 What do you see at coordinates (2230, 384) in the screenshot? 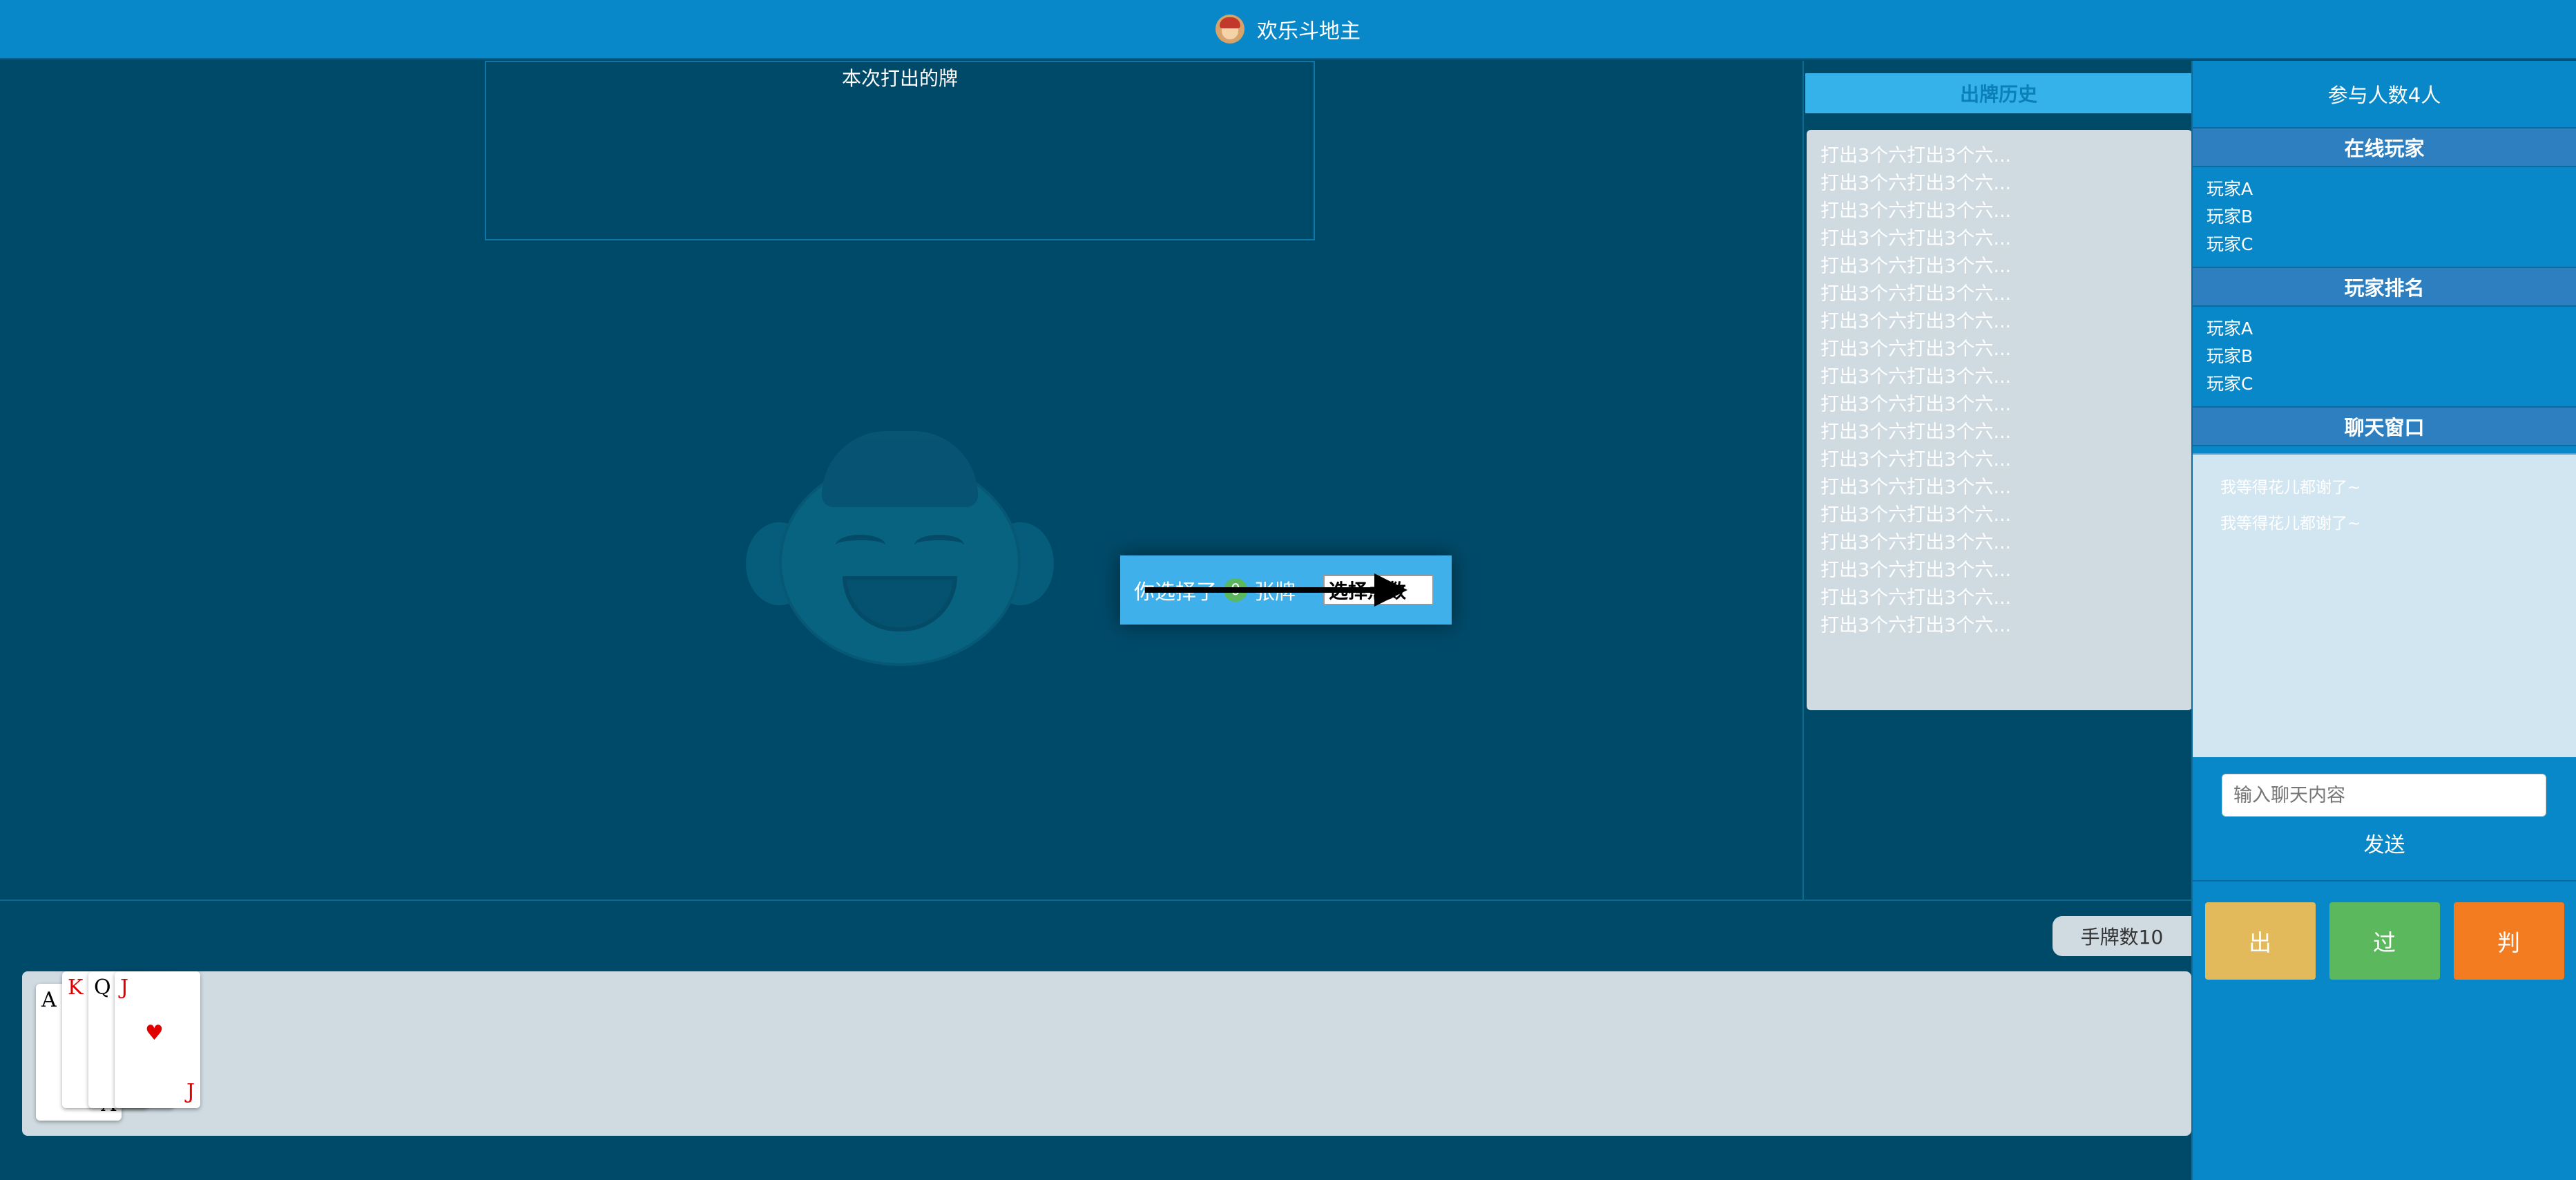
I see `ranking-item: 玩家C` at bounding box center [2230, 384].